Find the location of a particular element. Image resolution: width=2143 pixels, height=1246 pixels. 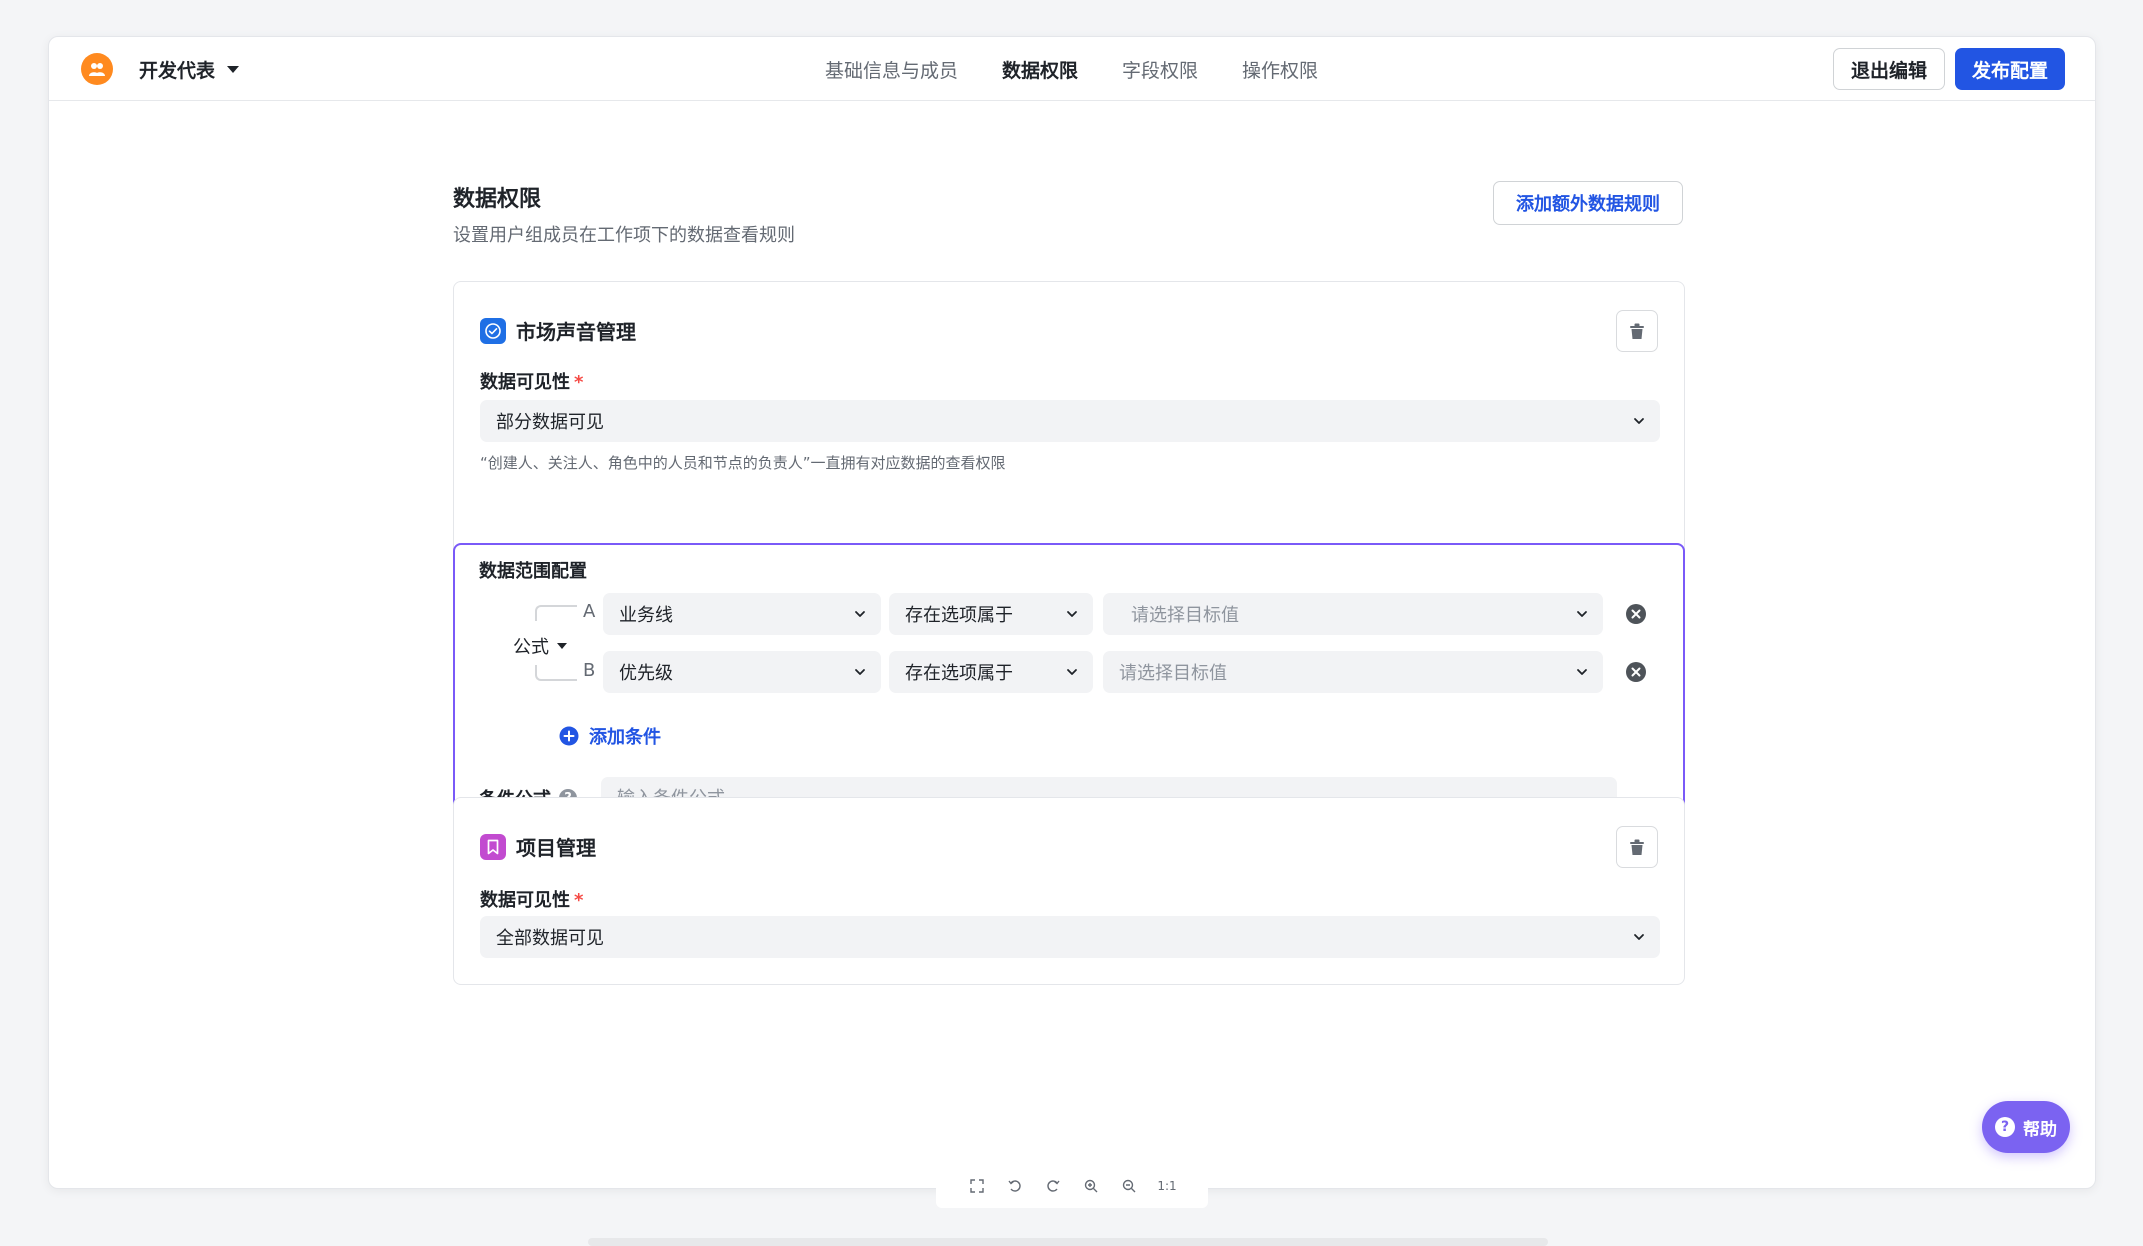

group-logo-icon is located at coordinates (97, 69).